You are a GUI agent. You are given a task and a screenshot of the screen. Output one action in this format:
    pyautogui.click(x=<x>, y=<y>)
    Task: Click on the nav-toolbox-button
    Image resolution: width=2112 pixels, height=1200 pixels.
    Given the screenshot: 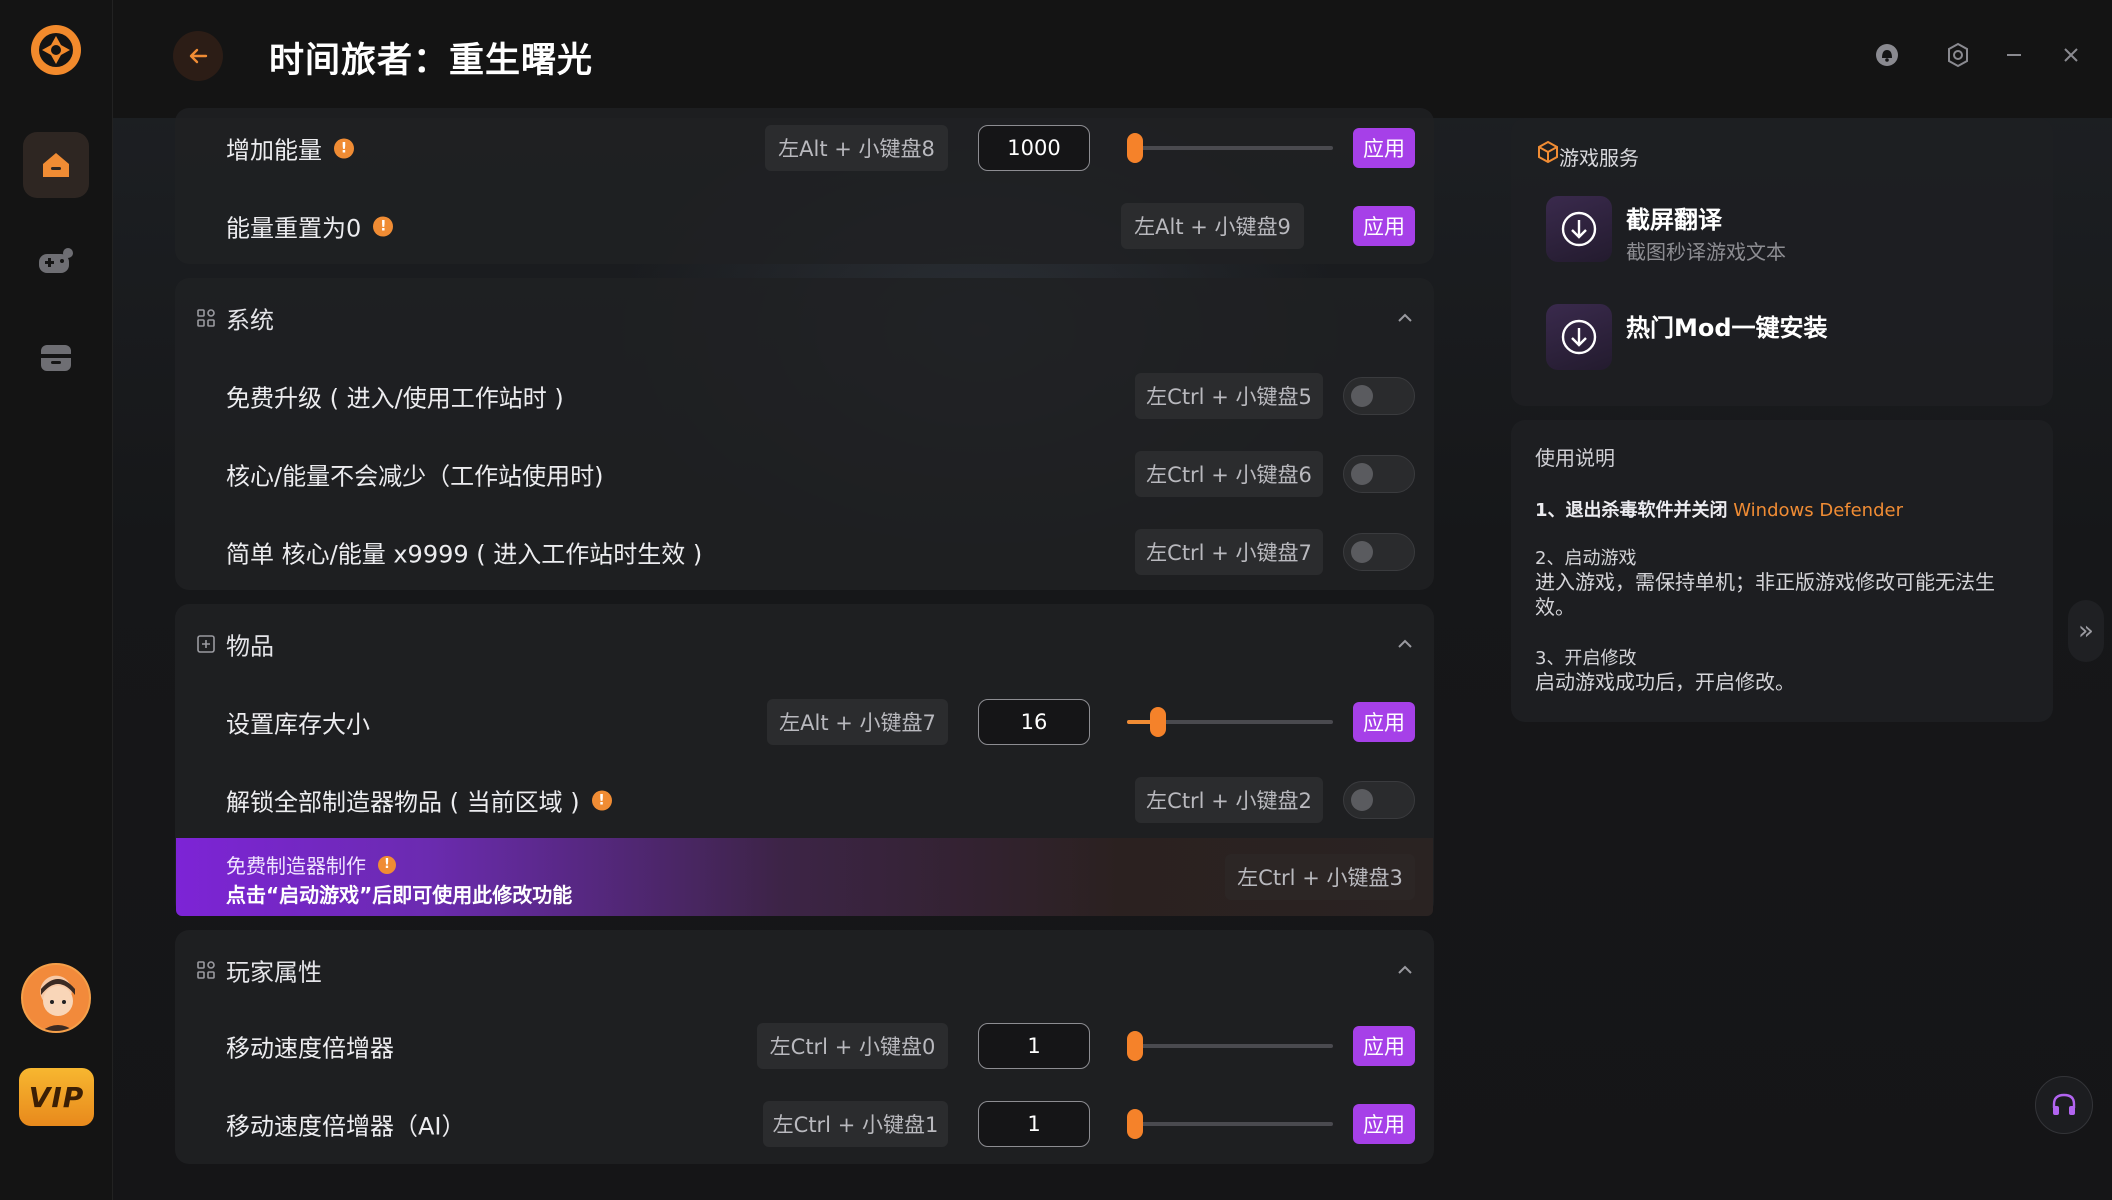 What is the action you would take?
    pyautogui.click(x=56, y=357)
    